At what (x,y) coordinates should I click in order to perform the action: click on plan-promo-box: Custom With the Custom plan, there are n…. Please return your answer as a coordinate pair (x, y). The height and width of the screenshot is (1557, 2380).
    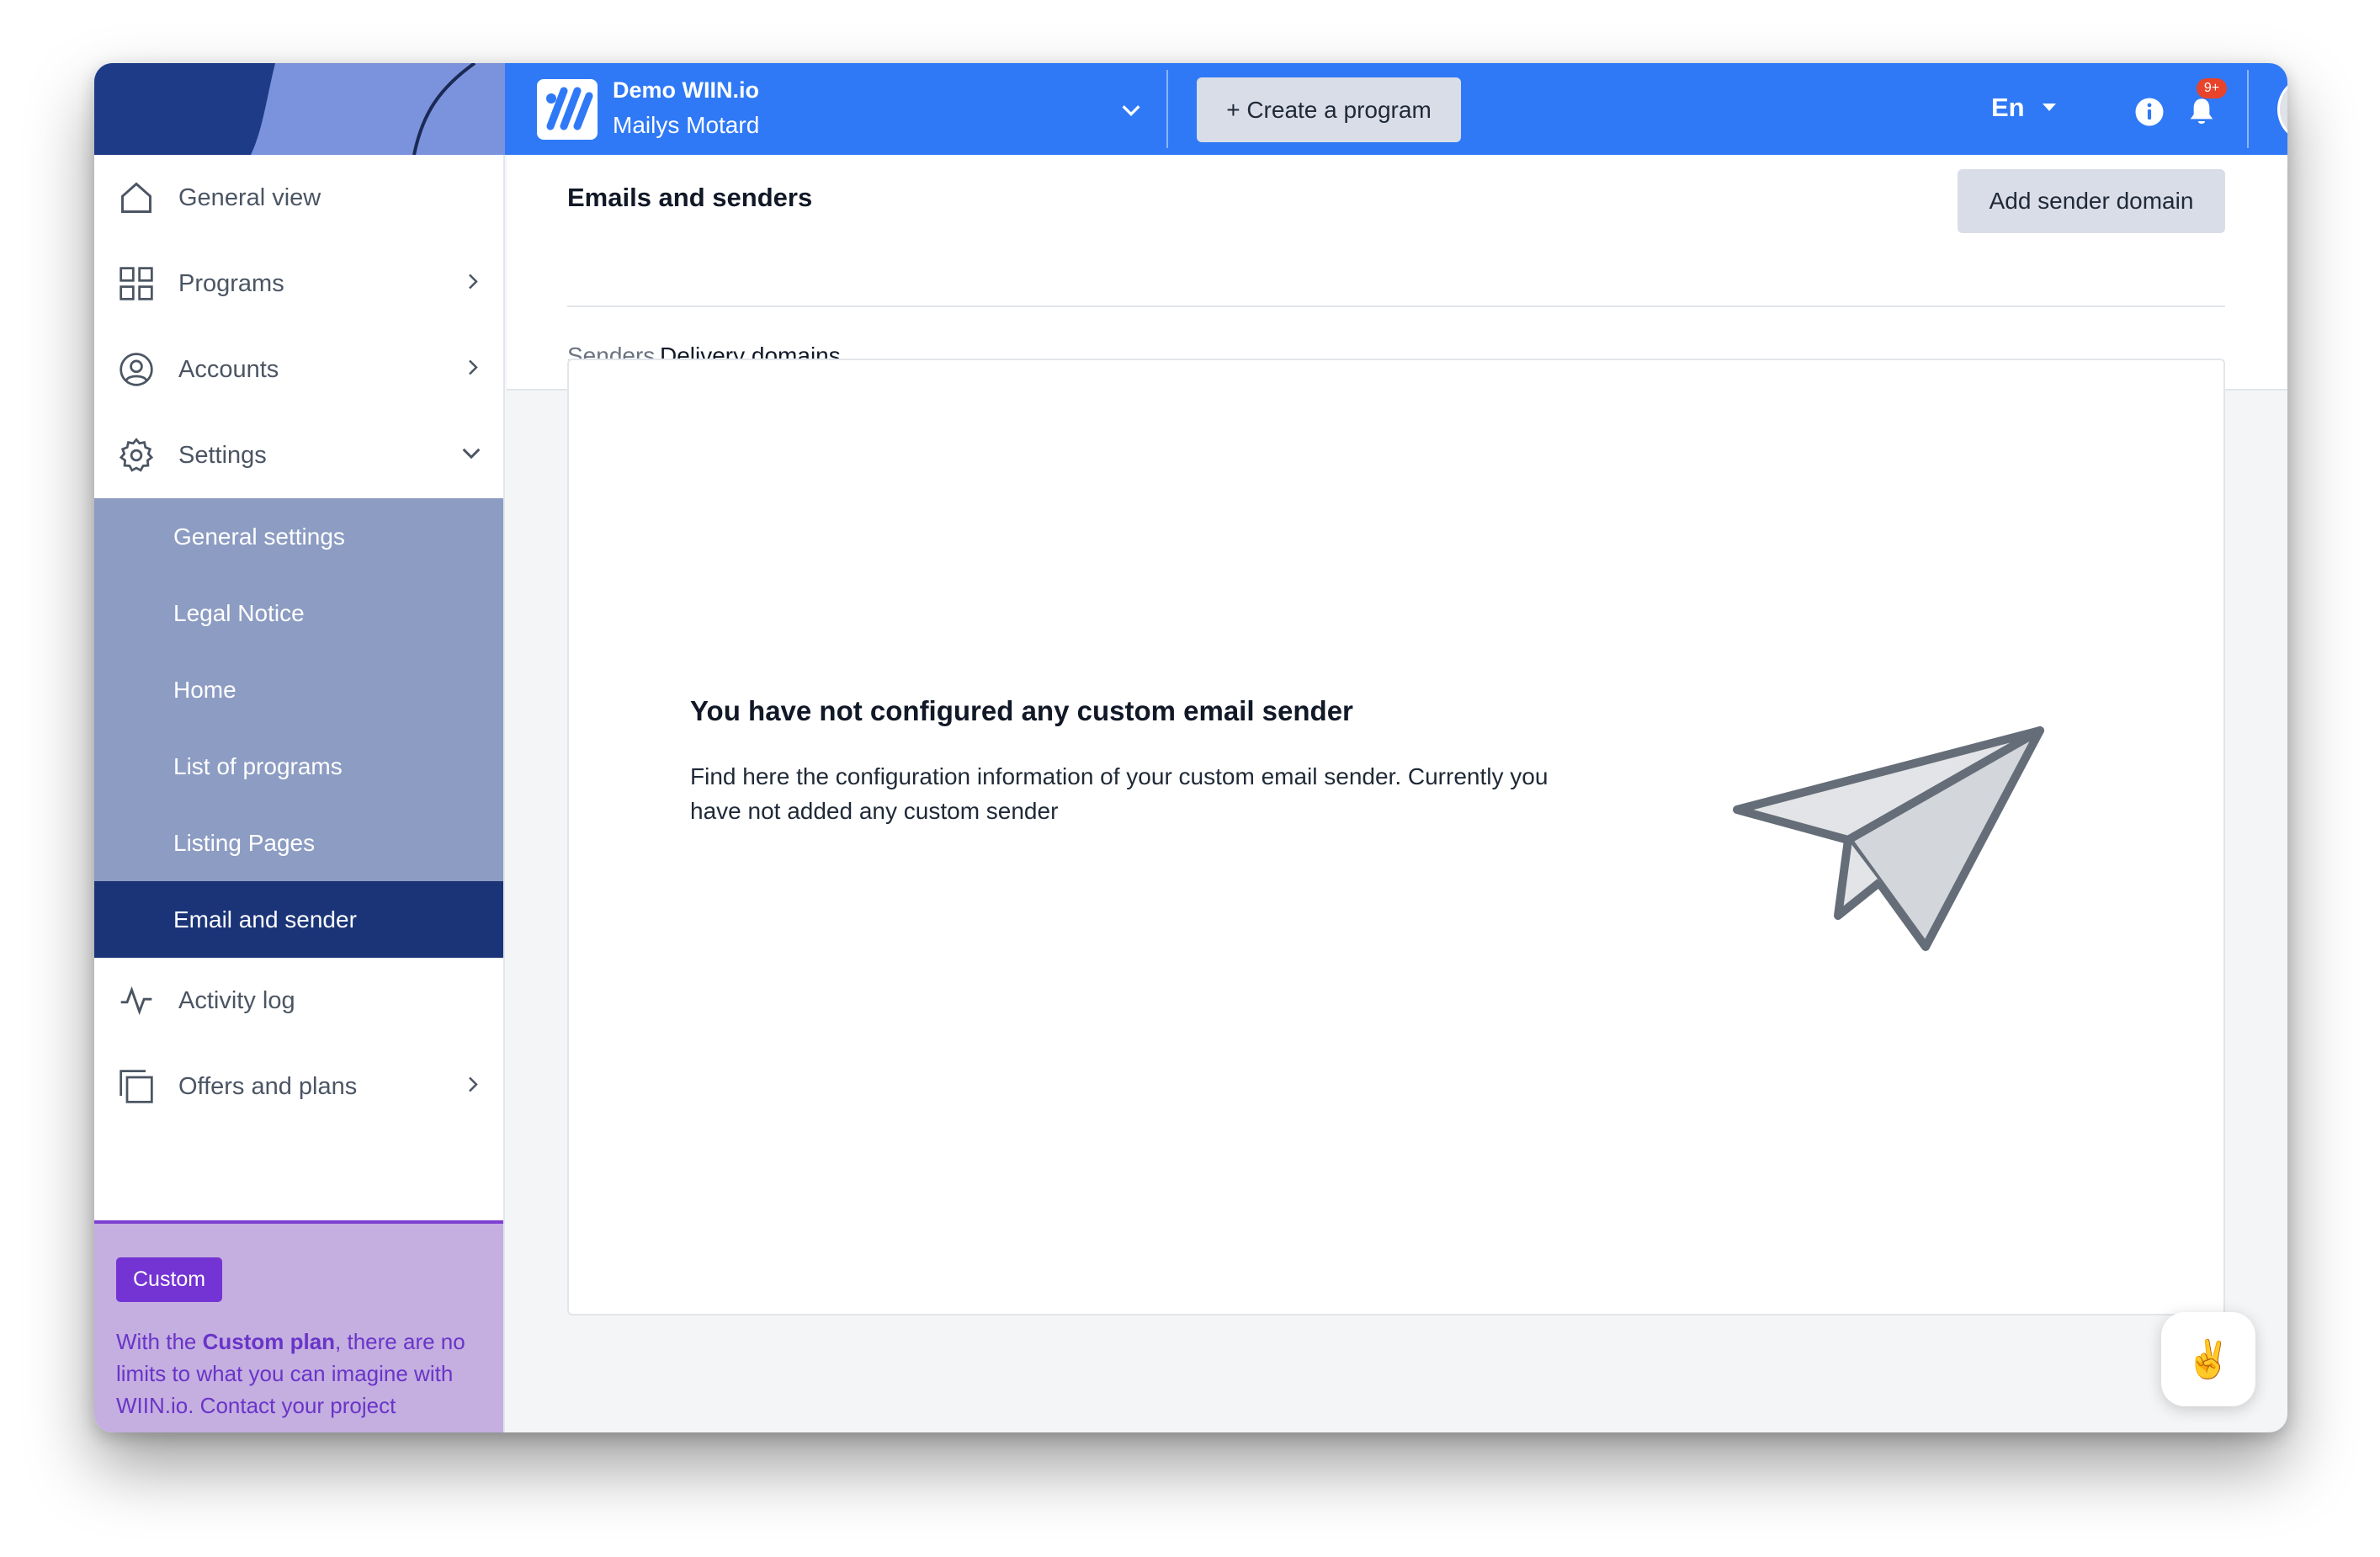
    Looking at the image, I should click on (298, 1326).